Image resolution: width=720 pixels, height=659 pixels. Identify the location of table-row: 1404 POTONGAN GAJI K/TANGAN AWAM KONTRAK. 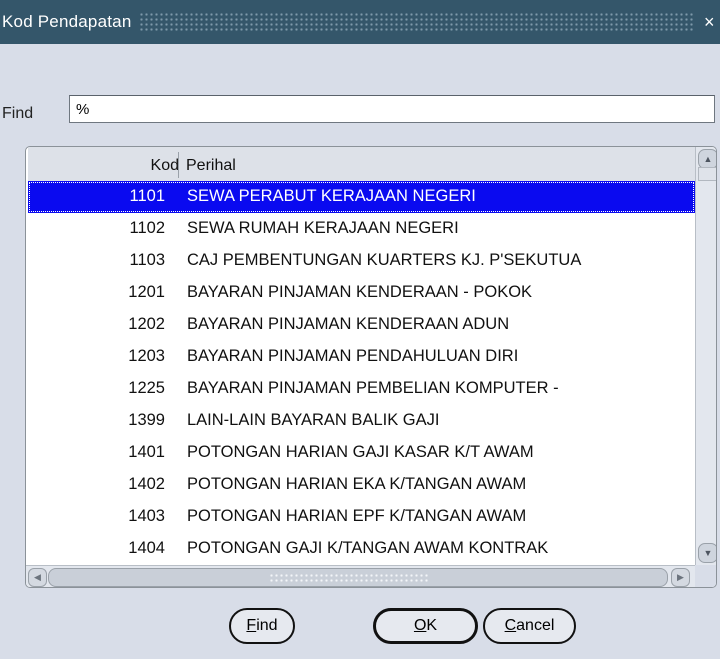
(361, 549).